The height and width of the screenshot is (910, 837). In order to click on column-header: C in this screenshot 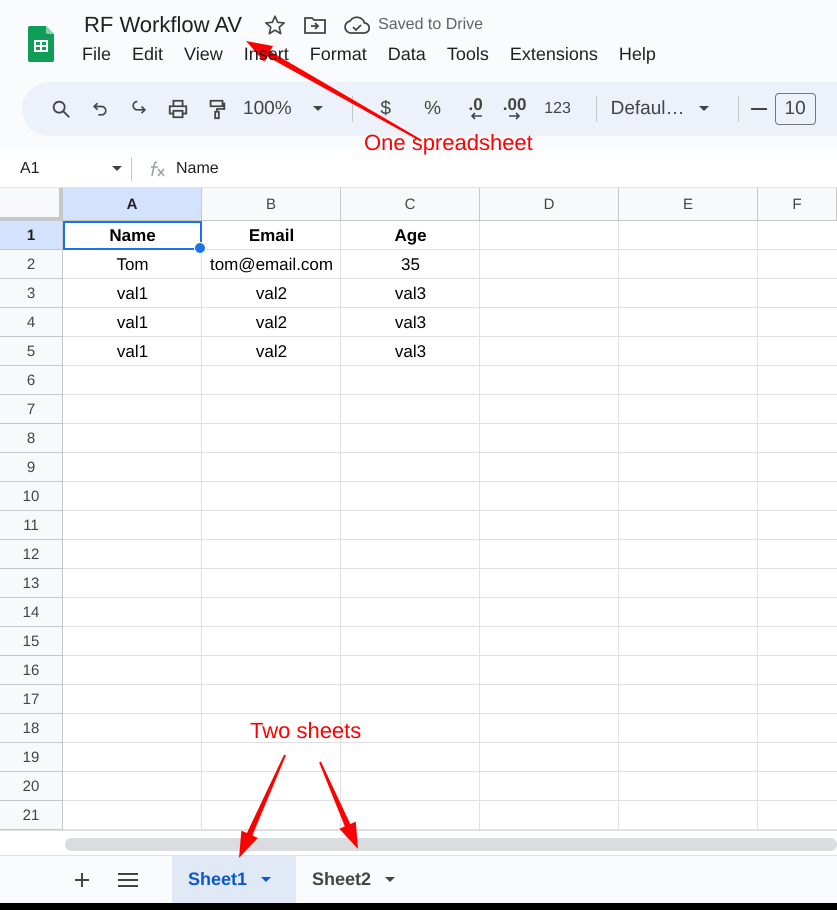, I will do `click(410, 204)`.